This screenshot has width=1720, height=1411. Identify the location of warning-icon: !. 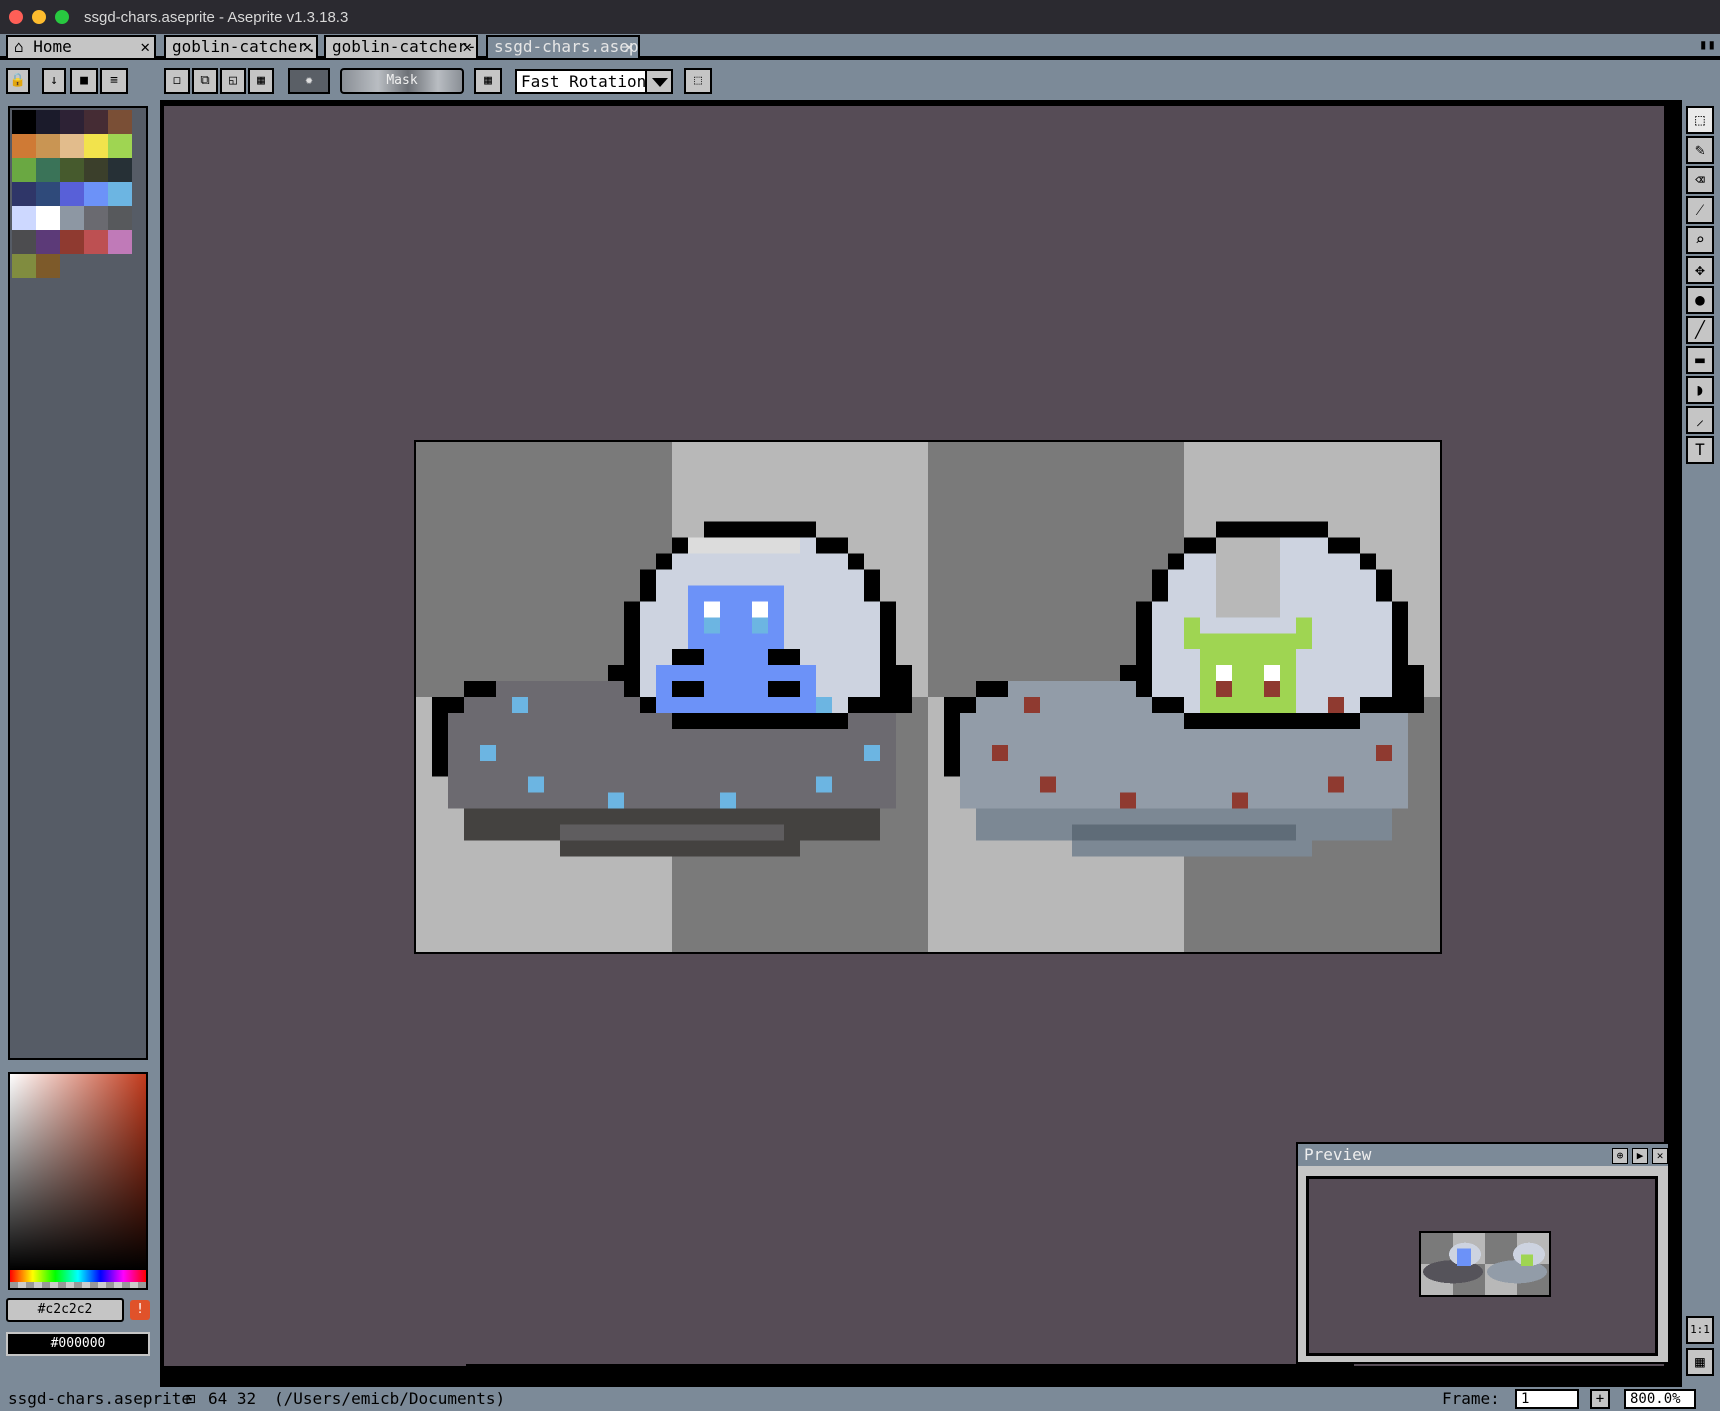
(140, 1310).